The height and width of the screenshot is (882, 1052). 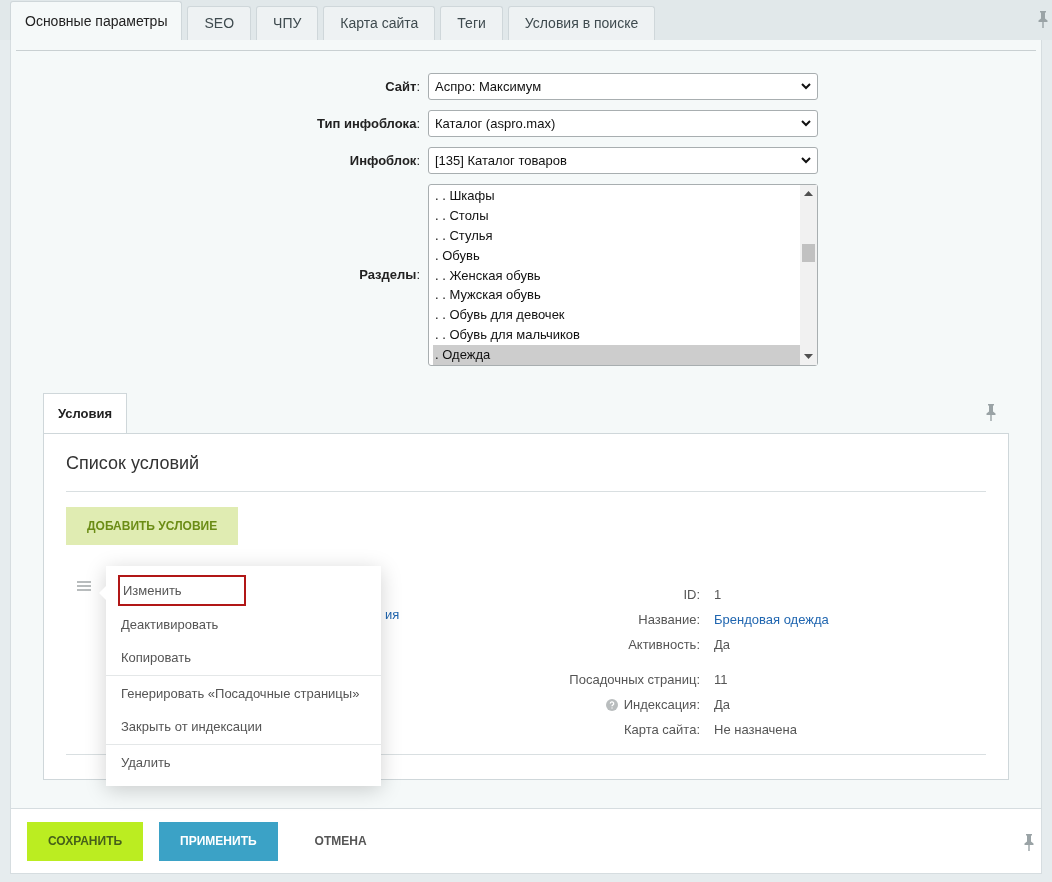 I want to click on tab: Условия, so click(x=85, y=413).